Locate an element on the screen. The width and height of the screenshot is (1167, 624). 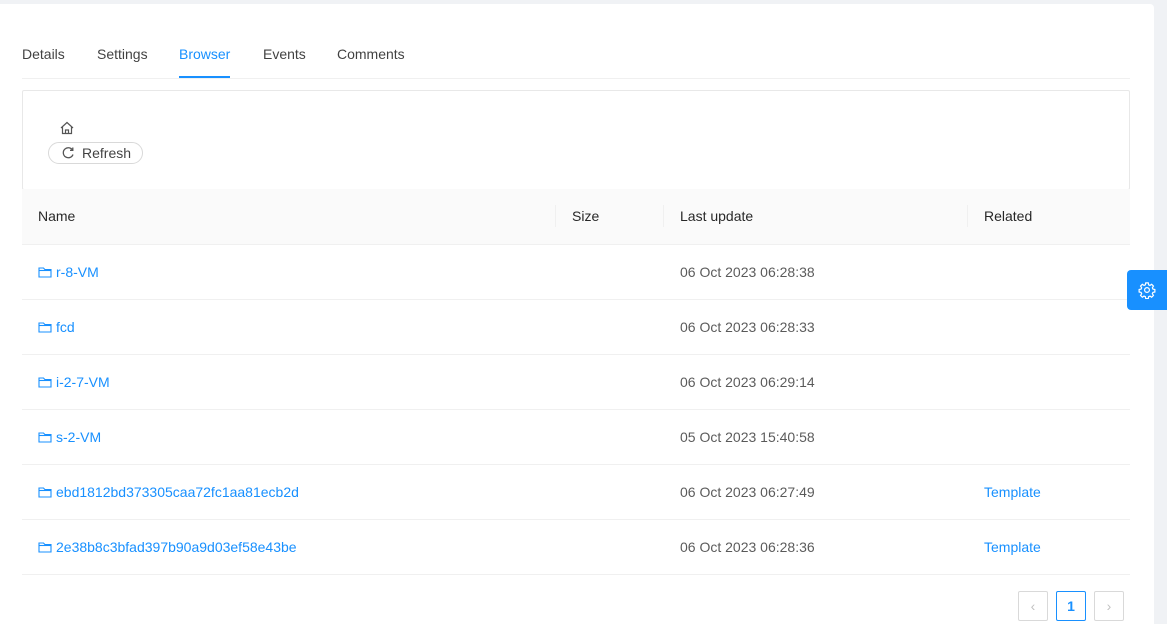
table-header: Name Size Last update Related is located at coordinates (576, 217).